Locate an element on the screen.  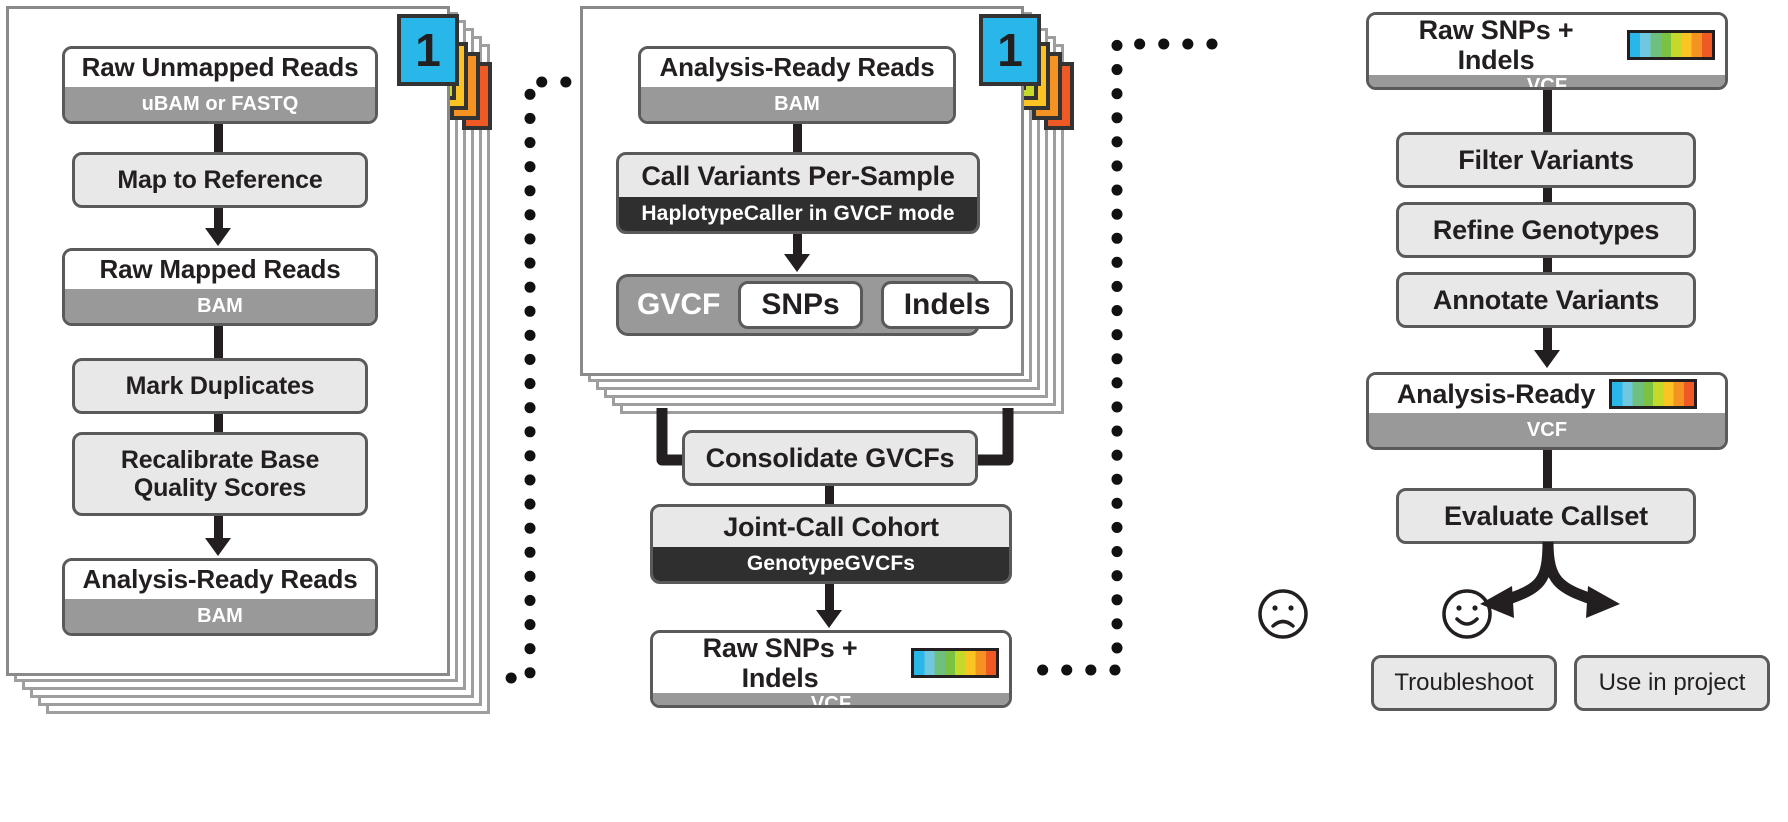
node-raw-snps-indels-p2-label: Raw SNPs + Indels is located at coordinates (831, 663).